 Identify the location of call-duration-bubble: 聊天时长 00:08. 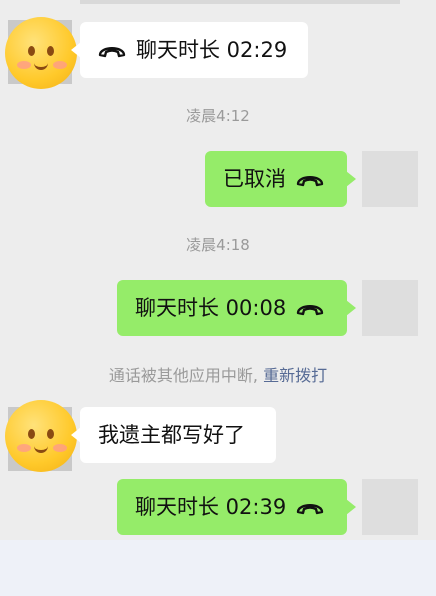
(236, 308).